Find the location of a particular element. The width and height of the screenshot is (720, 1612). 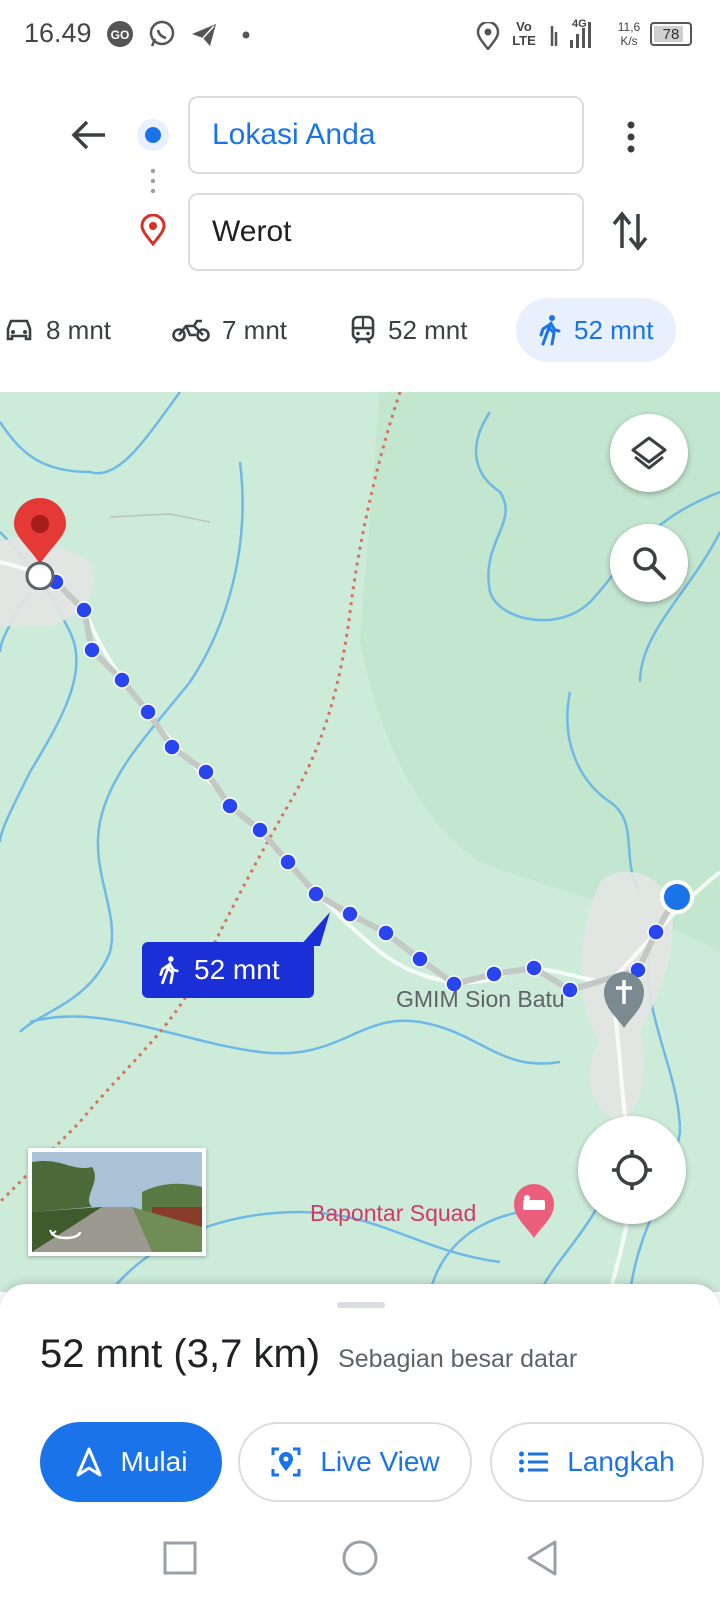

mode-walk-label: 52 mnt is located at coordinates (614, 329).